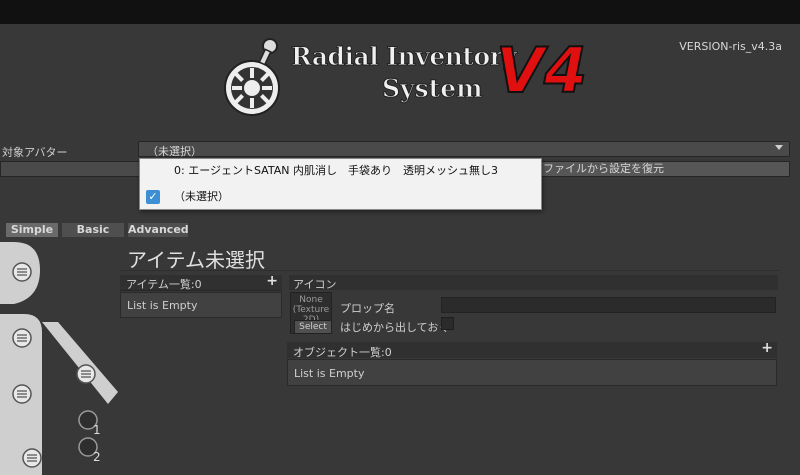 This screenshot has height=475, width=800. I want to click on tab-simple: Simple, so click(32, 230).